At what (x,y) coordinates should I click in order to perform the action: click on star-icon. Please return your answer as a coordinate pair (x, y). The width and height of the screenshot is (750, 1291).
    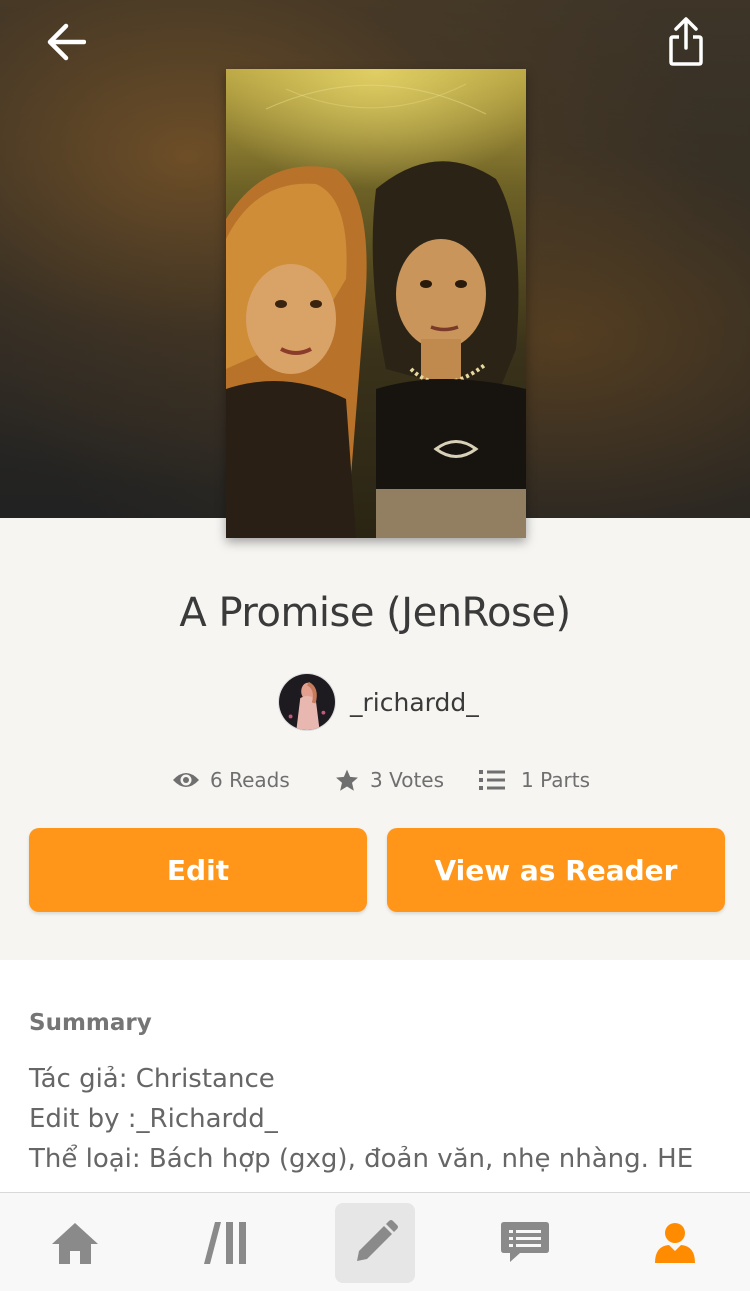
    Looking at the image, I should click on (347, 780).